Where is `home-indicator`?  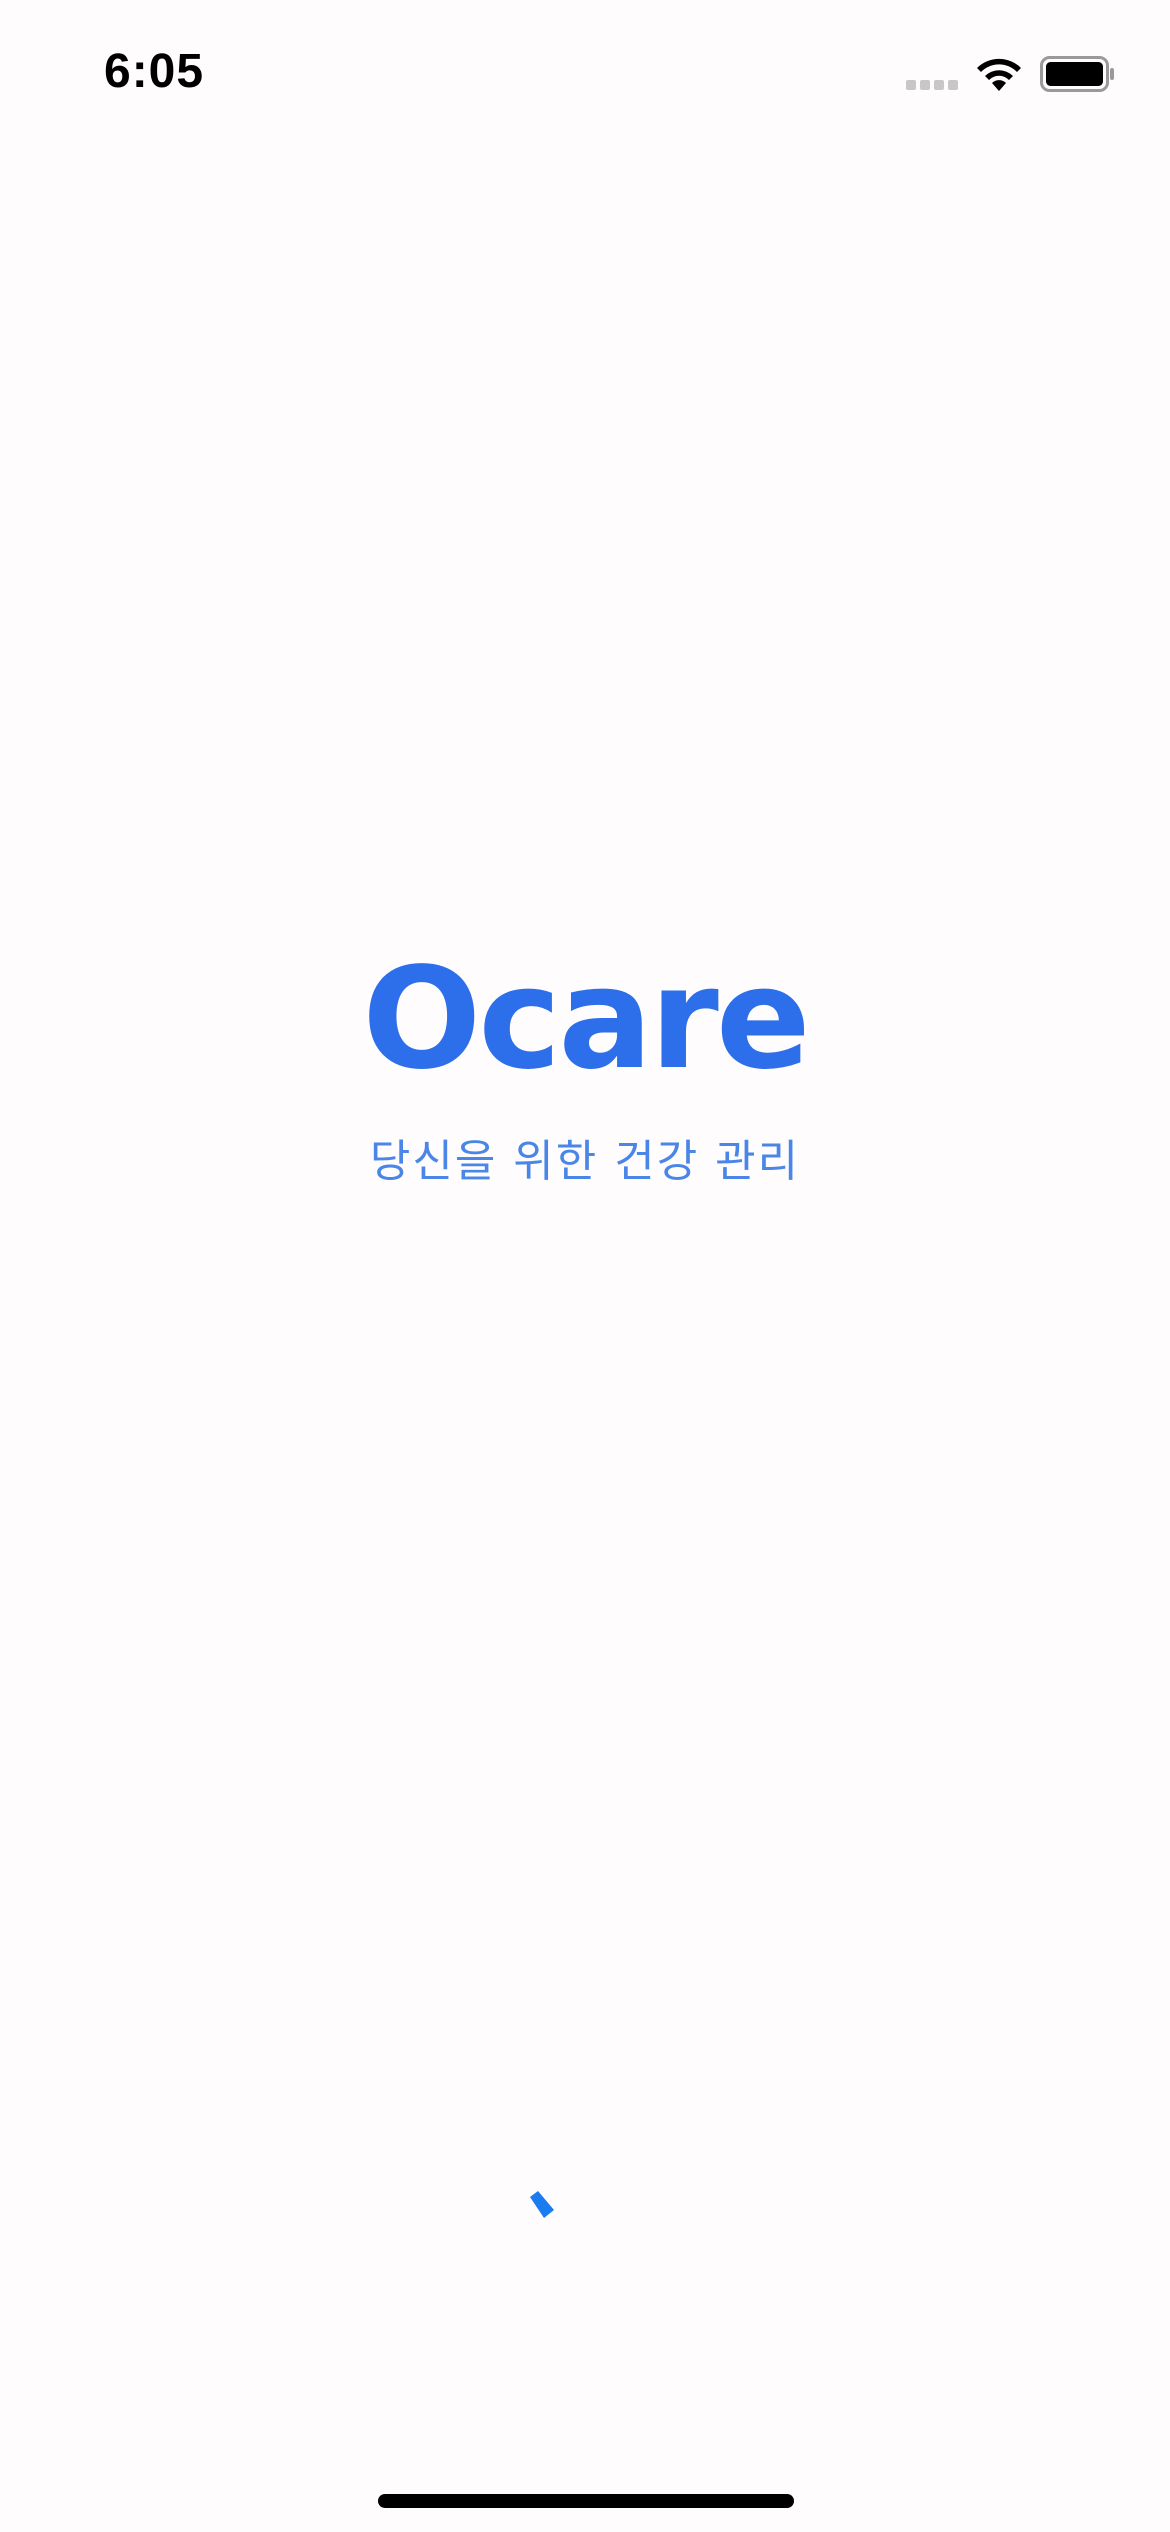 home-indicator is located at coordinates (586, 2501).